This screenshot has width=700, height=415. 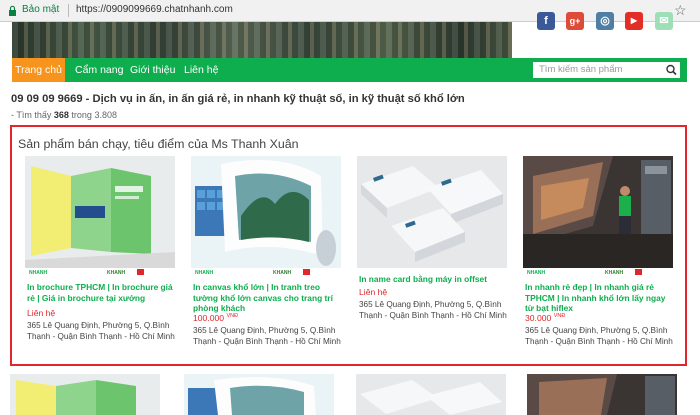 I want to click on header-banner-image, so click(x=262, y=40).